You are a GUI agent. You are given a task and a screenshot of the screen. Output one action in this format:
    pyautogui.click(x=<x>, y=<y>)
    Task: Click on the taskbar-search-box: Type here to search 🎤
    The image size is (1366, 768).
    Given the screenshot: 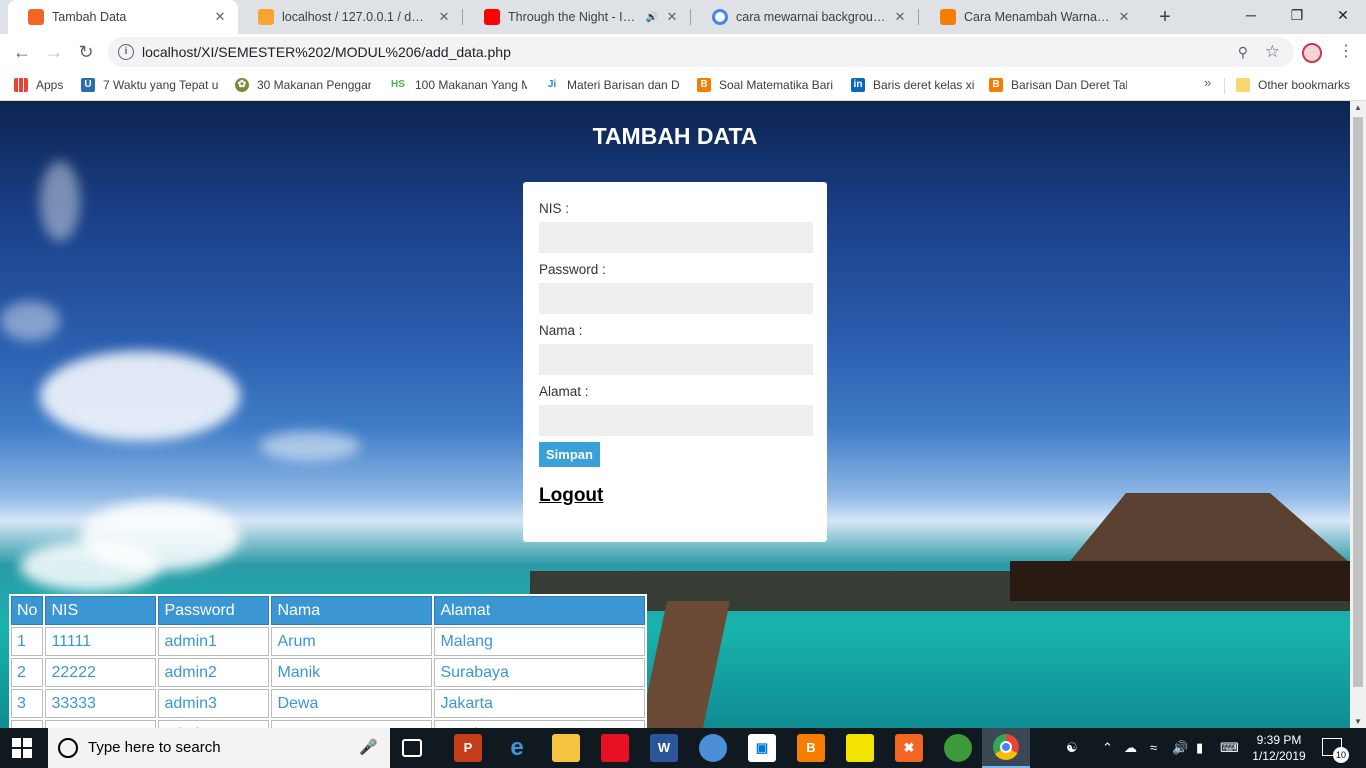 What is the action you would take?
    pyautogui.click(x=219, y=748)
    